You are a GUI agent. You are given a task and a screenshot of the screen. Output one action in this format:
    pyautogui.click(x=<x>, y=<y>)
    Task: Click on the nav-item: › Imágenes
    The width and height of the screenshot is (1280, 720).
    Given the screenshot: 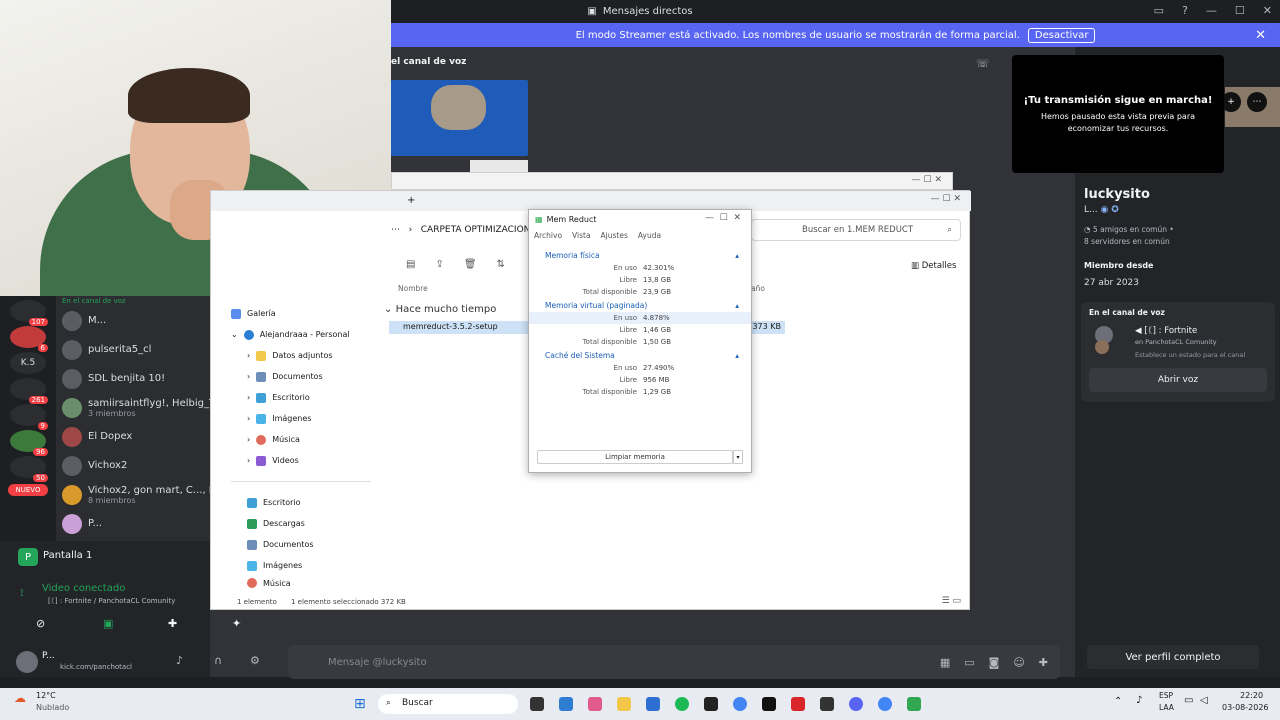 What is the action you would take?
    pyautogui.click(x=301, y=418)
    